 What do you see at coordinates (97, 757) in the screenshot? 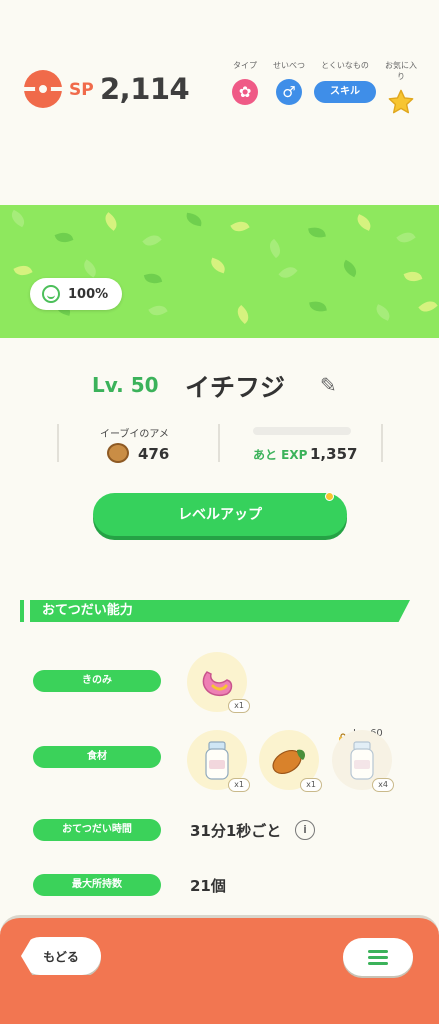
I see `ingredient-label: 食材` at bounding box center [97, 757].